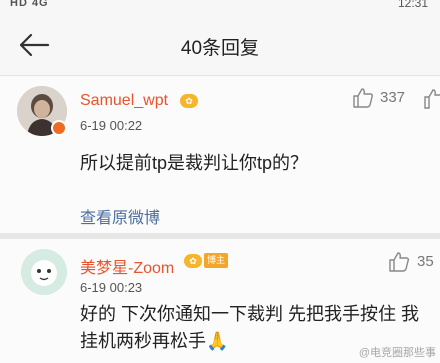  I want to click on comment-time: 6-19 00:22, so click(111, 125).